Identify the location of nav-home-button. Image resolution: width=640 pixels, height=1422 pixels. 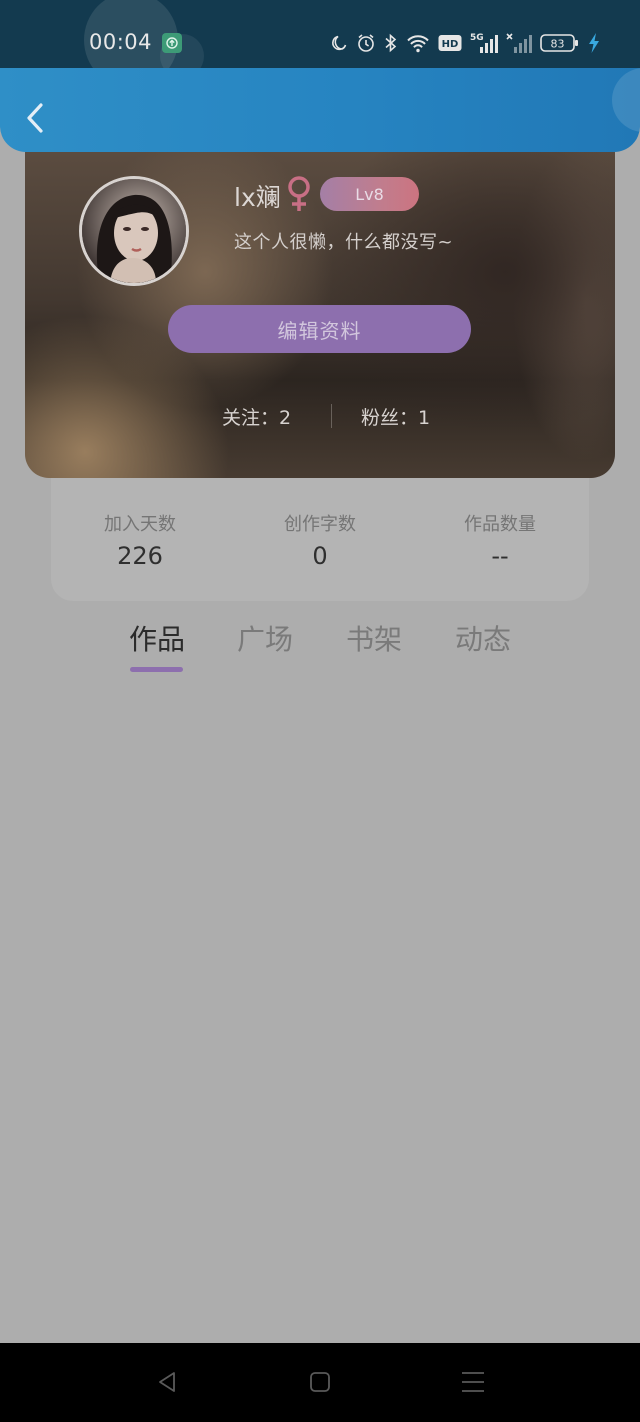
(320, 1382).